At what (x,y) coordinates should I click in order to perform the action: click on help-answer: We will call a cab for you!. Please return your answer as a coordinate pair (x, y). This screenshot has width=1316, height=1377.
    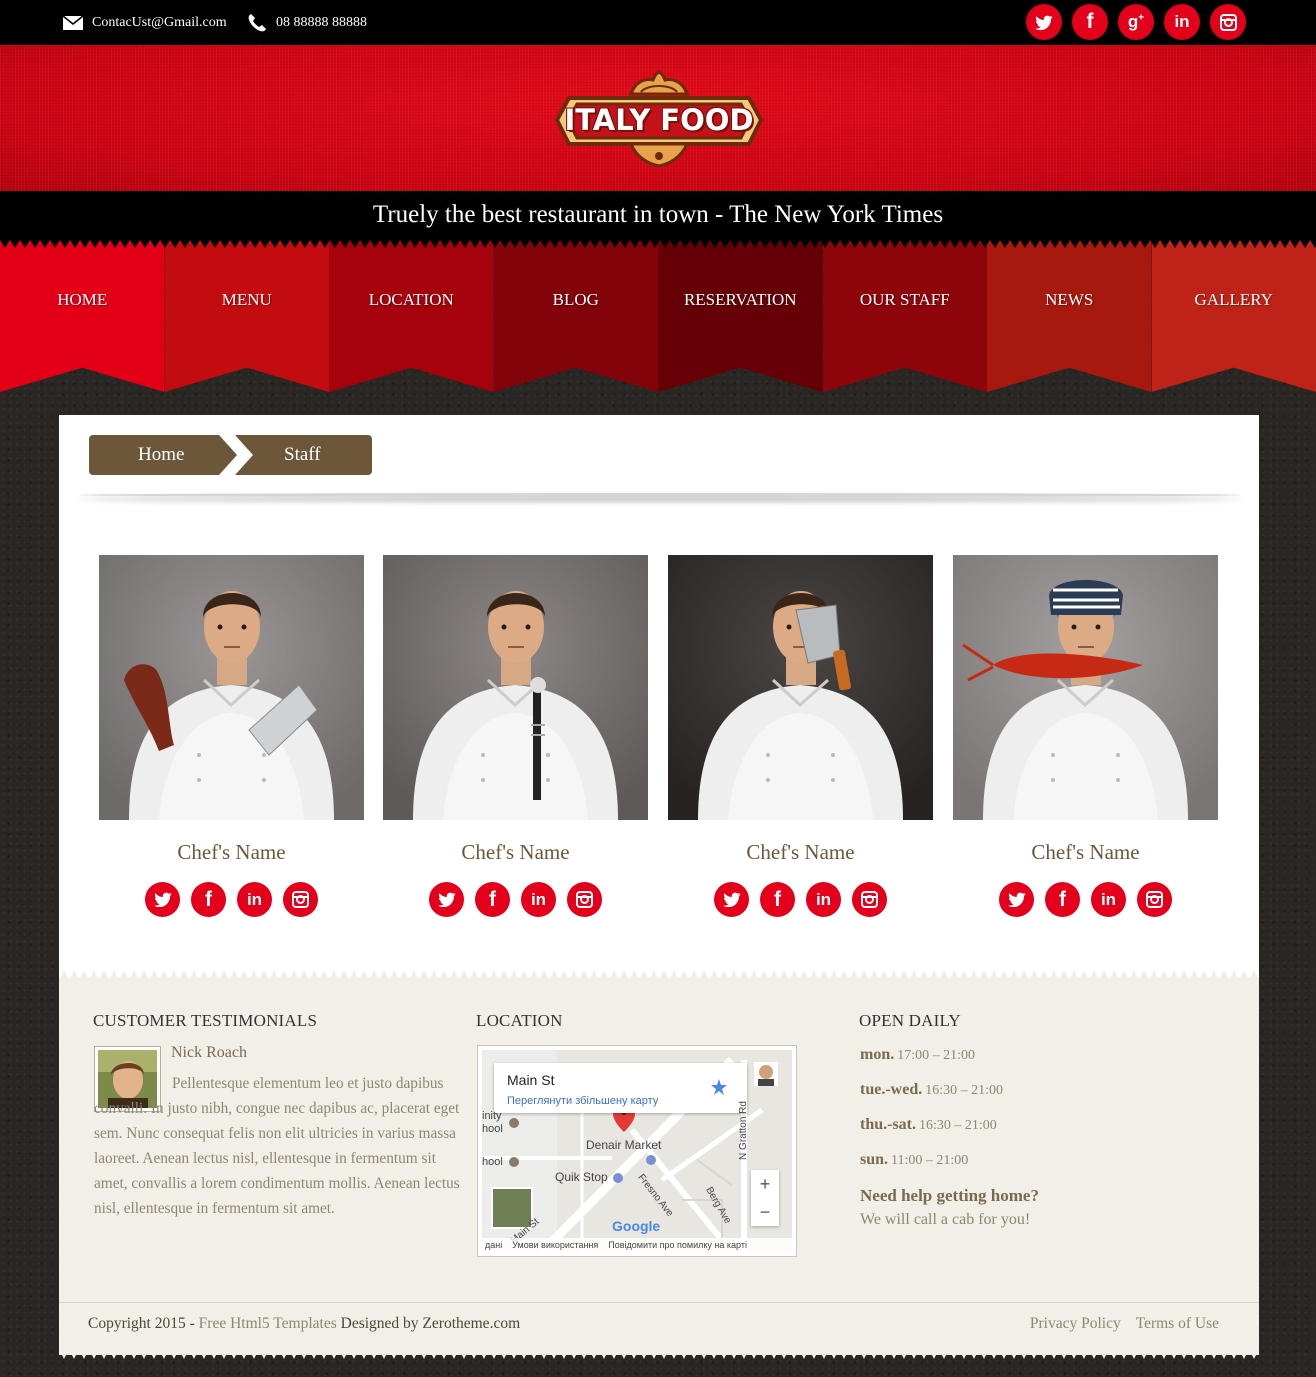
    Looking at the image, I should click on (945, 1219).